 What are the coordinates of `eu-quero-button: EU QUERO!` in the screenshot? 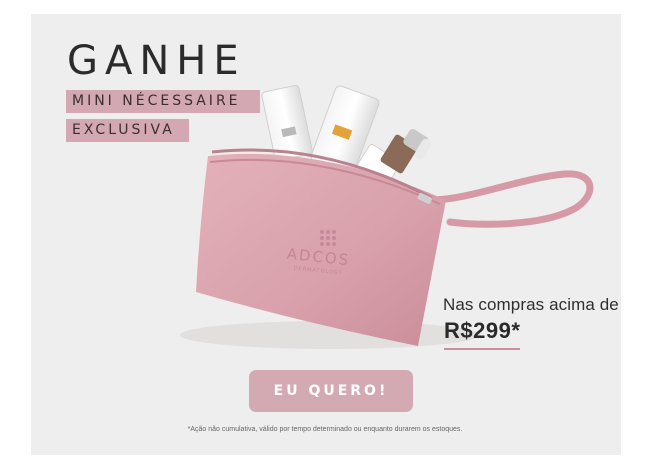 It's located at (331, 391).